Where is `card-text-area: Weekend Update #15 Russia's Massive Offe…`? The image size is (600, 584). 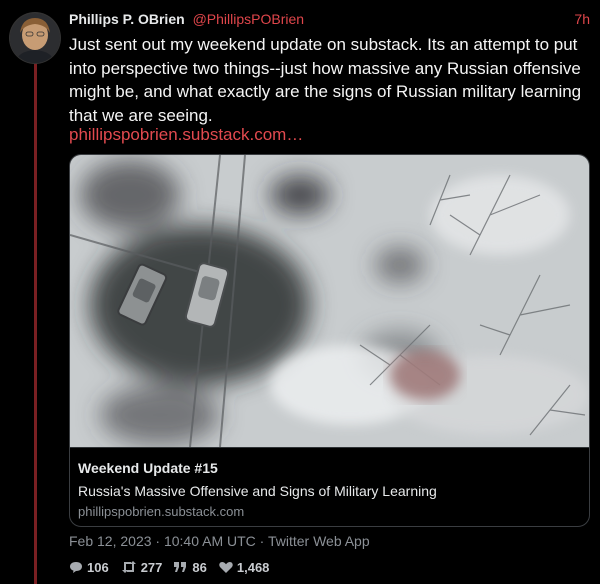 card-text-area: Weekend Update #15 Russia's Massive Offe… is located at coordinates (329, 486).